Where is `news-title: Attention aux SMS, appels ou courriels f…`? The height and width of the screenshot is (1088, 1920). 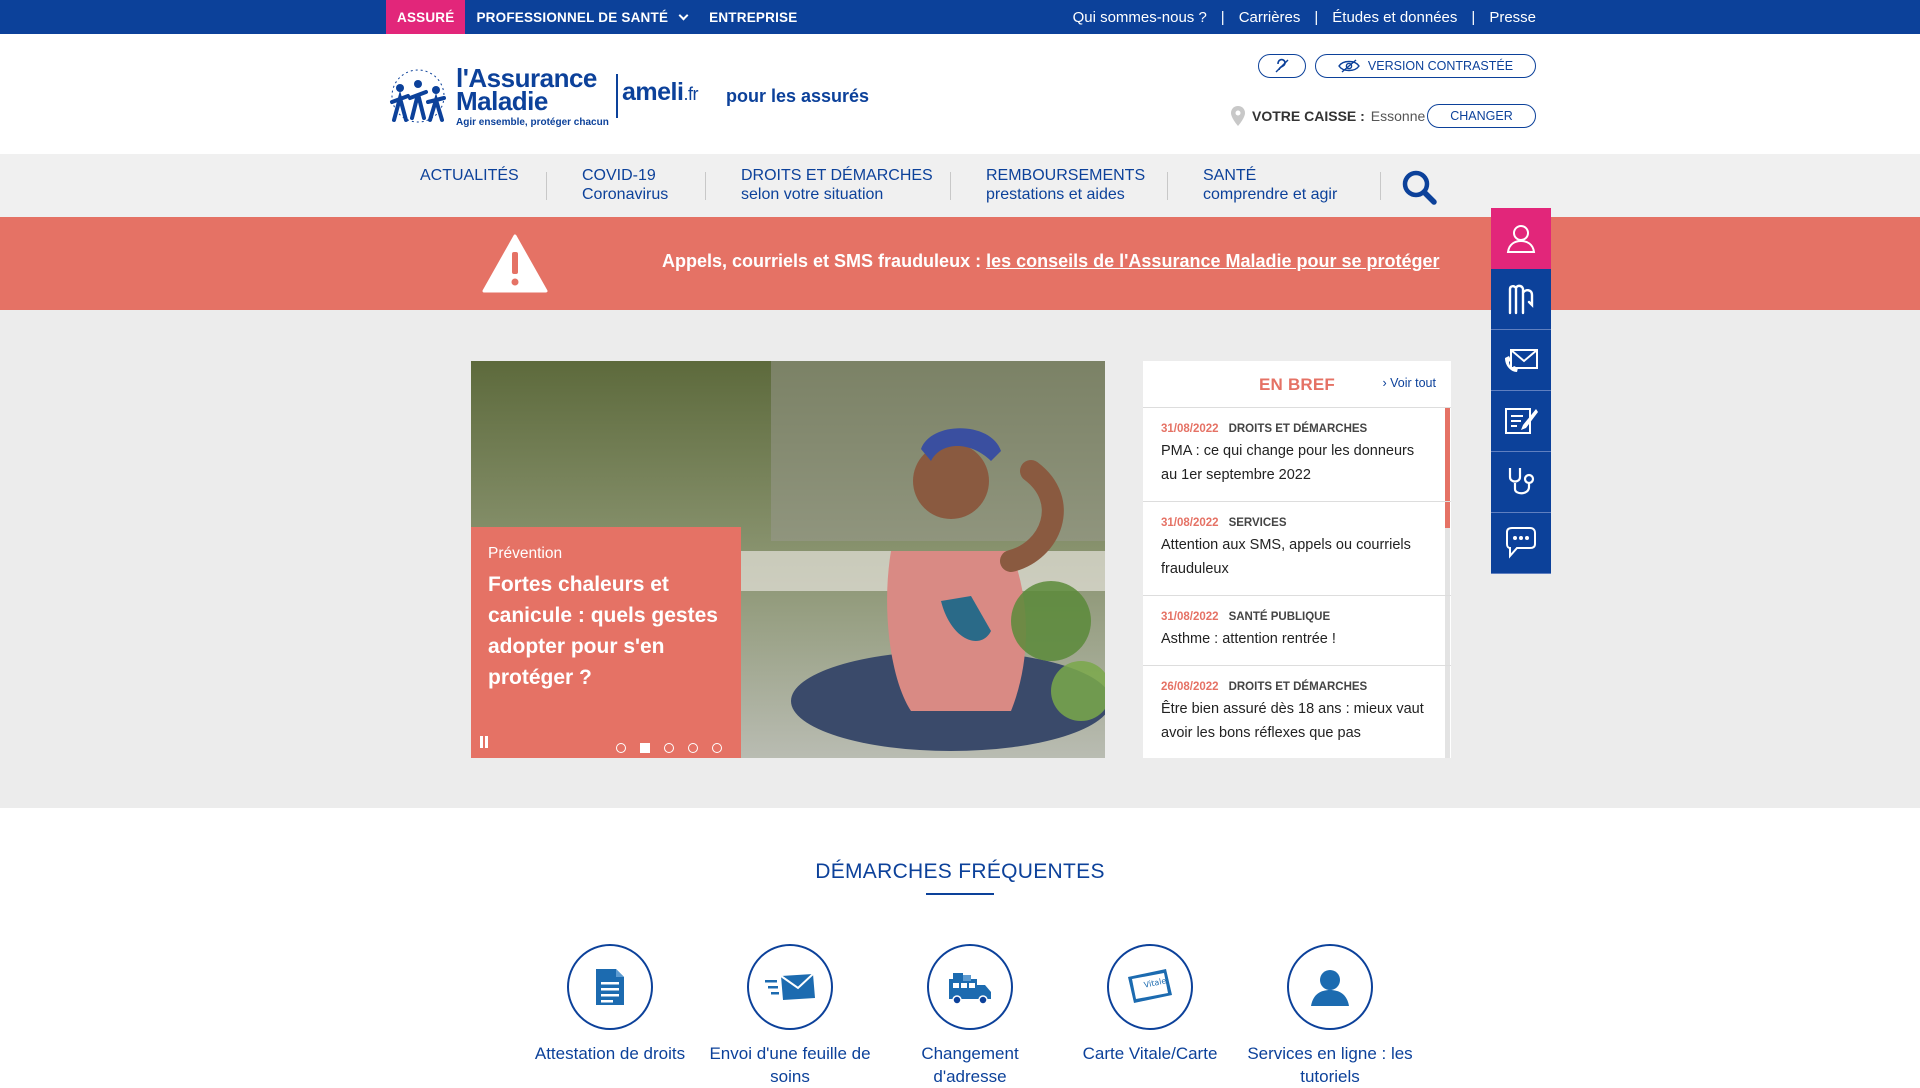
news-title: Attention aux SMS, appels ou courriels f… is located at coordinates (1286, 557).